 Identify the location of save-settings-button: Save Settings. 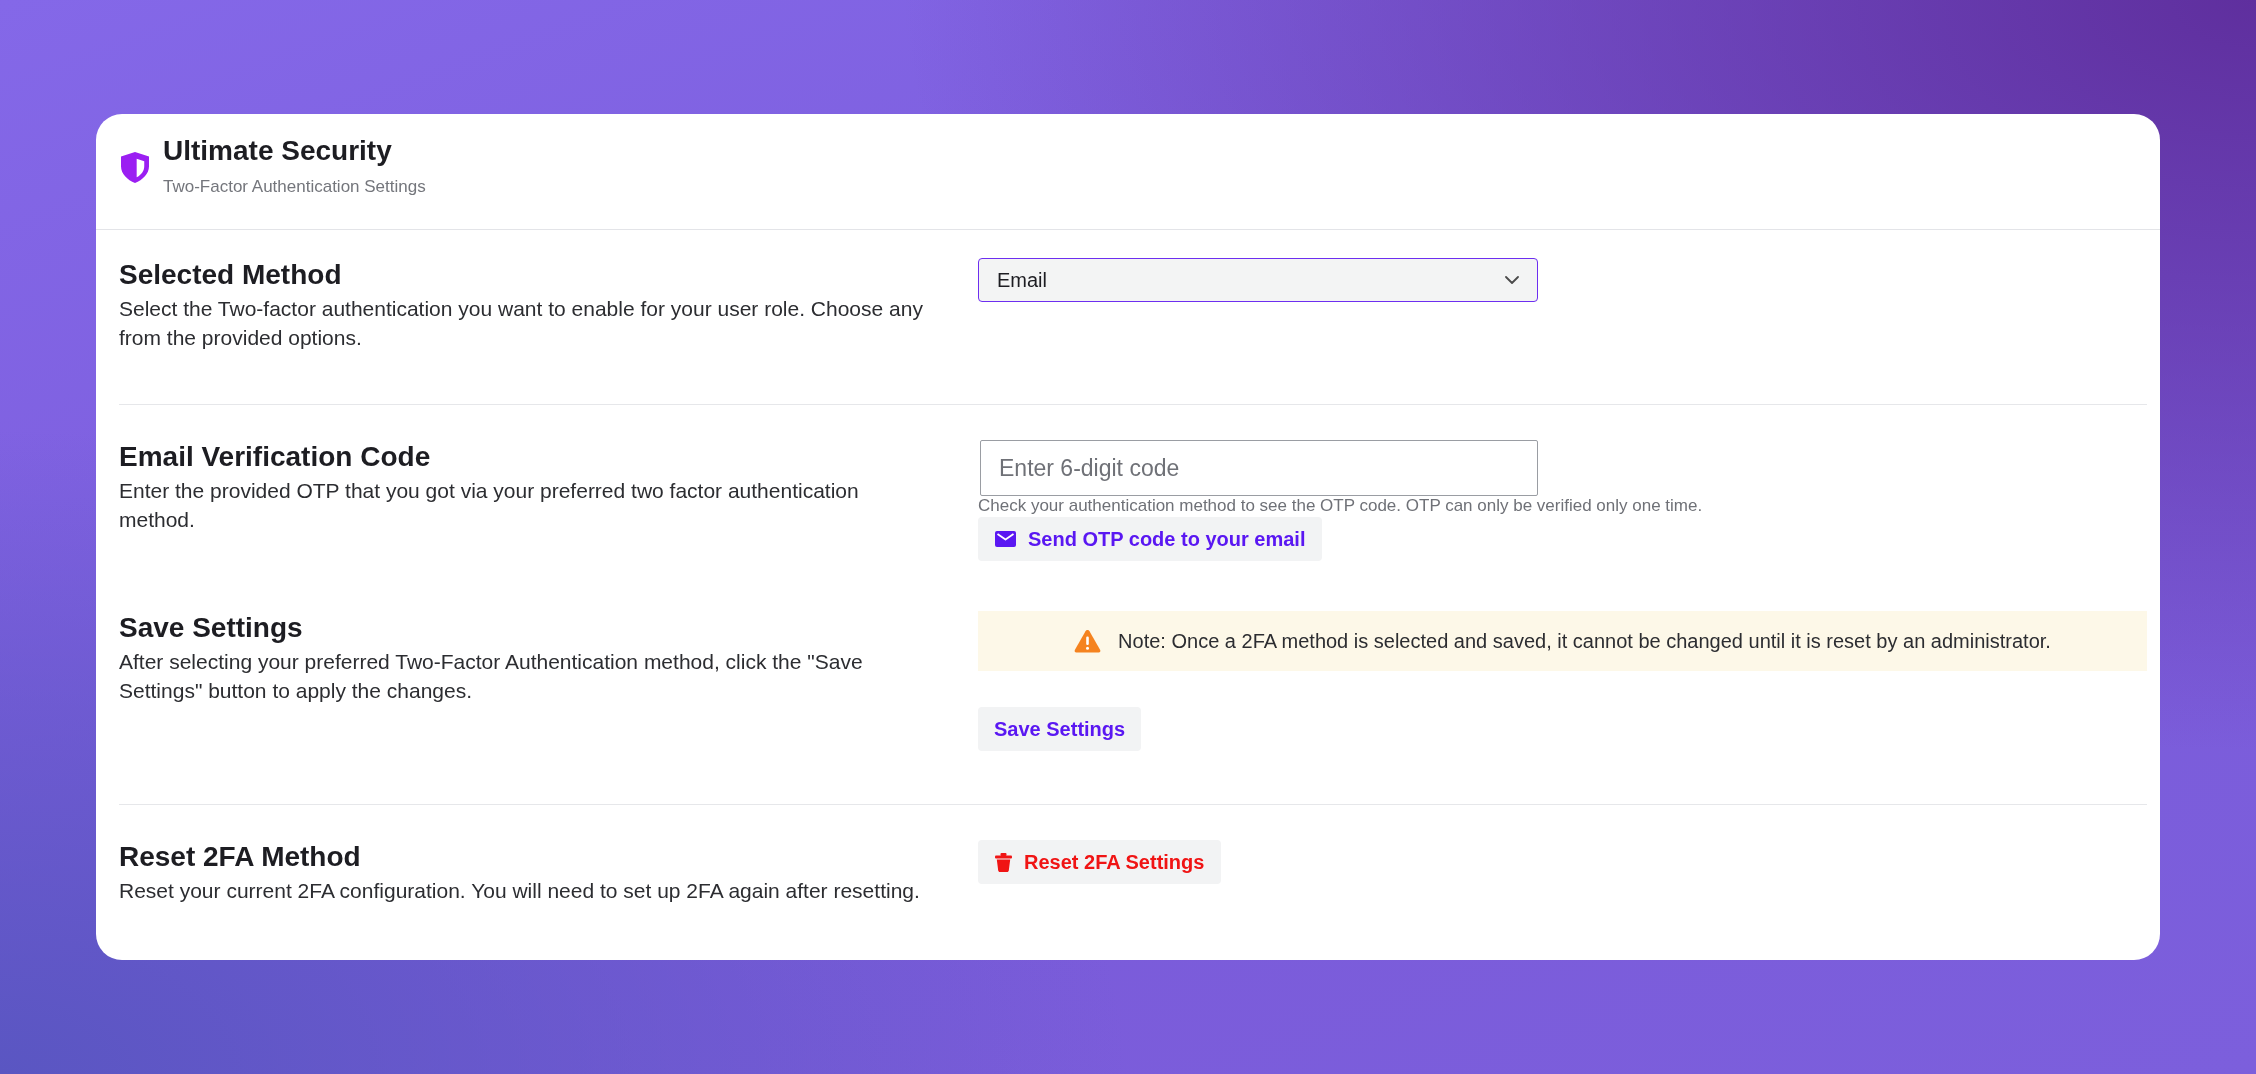
(1060, 729).